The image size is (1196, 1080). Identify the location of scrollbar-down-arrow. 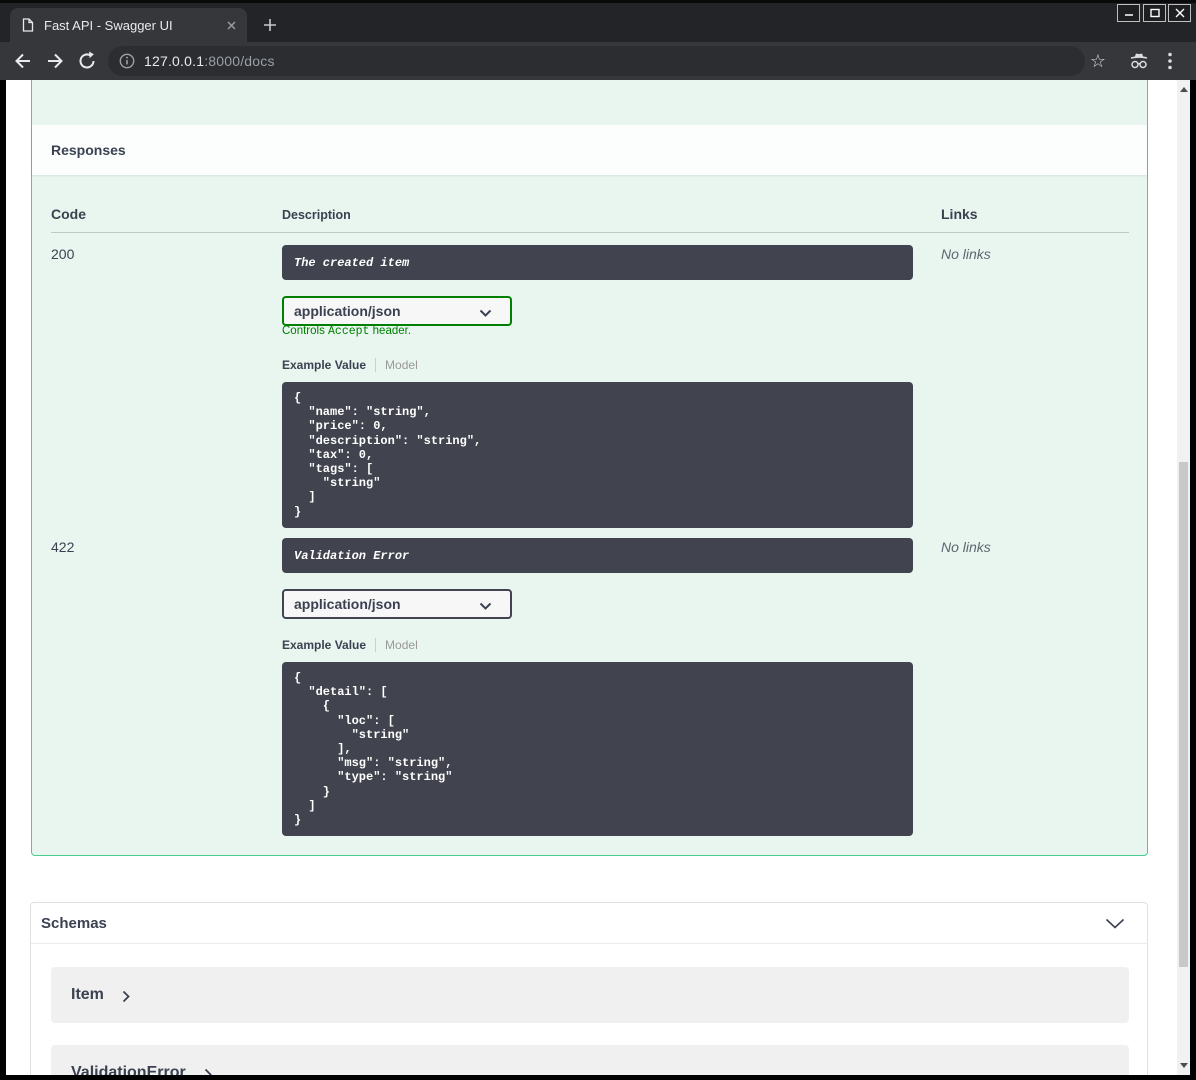
(1184, 1065).